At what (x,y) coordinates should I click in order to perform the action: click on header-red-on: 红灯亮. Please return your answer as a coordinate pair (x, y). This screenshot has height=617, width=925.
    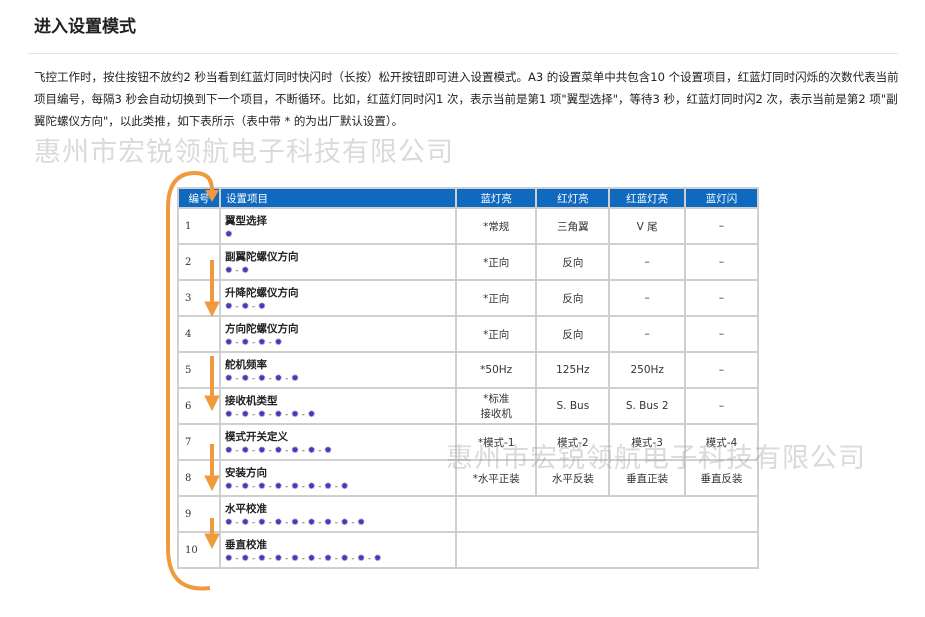
    Looking at the image, I should click on (573, 198).